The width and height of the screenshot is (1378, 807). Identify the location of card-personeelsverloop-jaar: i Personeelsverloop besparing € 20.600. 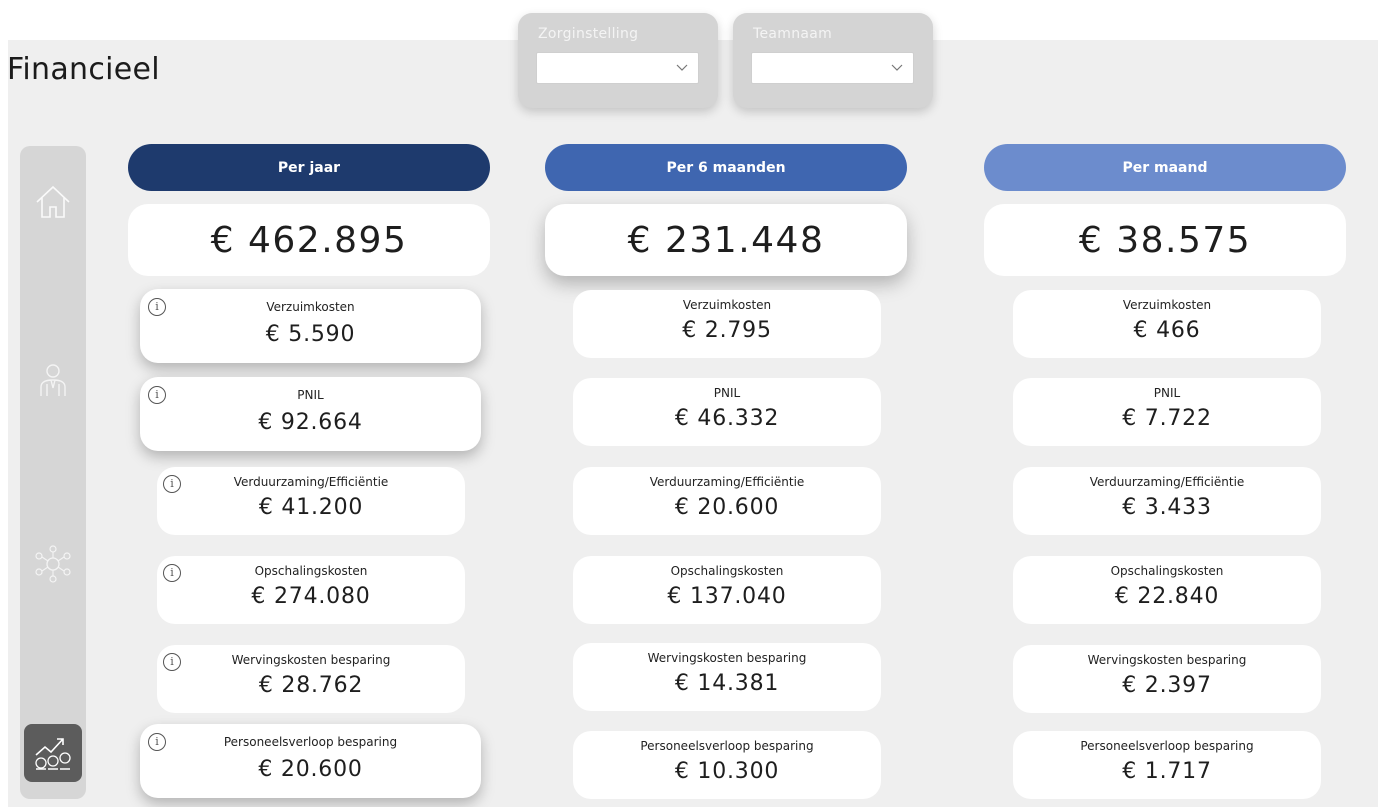
(310, 761).